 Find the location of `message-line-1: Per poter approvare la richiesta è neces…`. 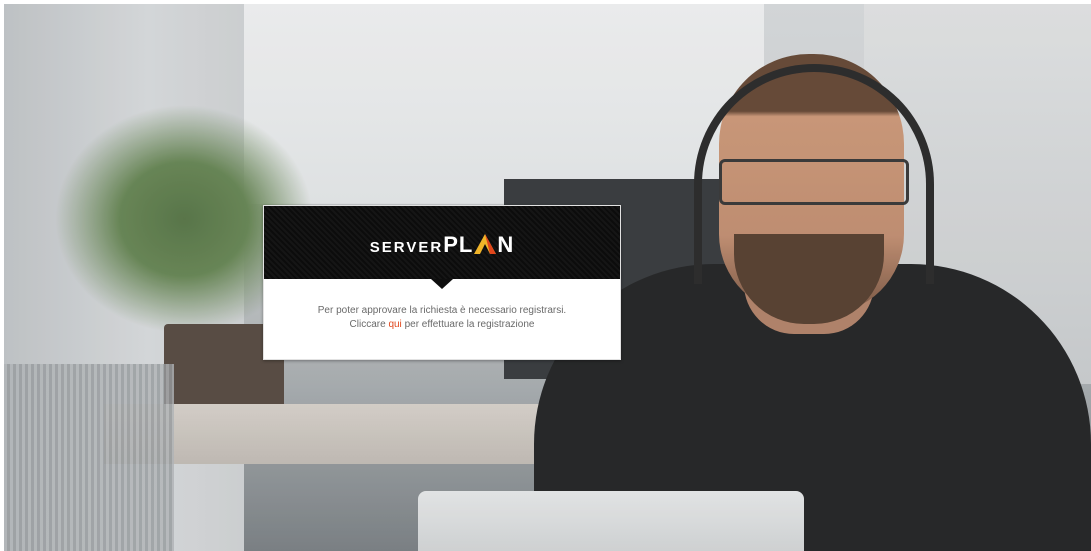

message-line-1: Per poter approvare la richiesta è neces… is located at coordinates (442, 310).